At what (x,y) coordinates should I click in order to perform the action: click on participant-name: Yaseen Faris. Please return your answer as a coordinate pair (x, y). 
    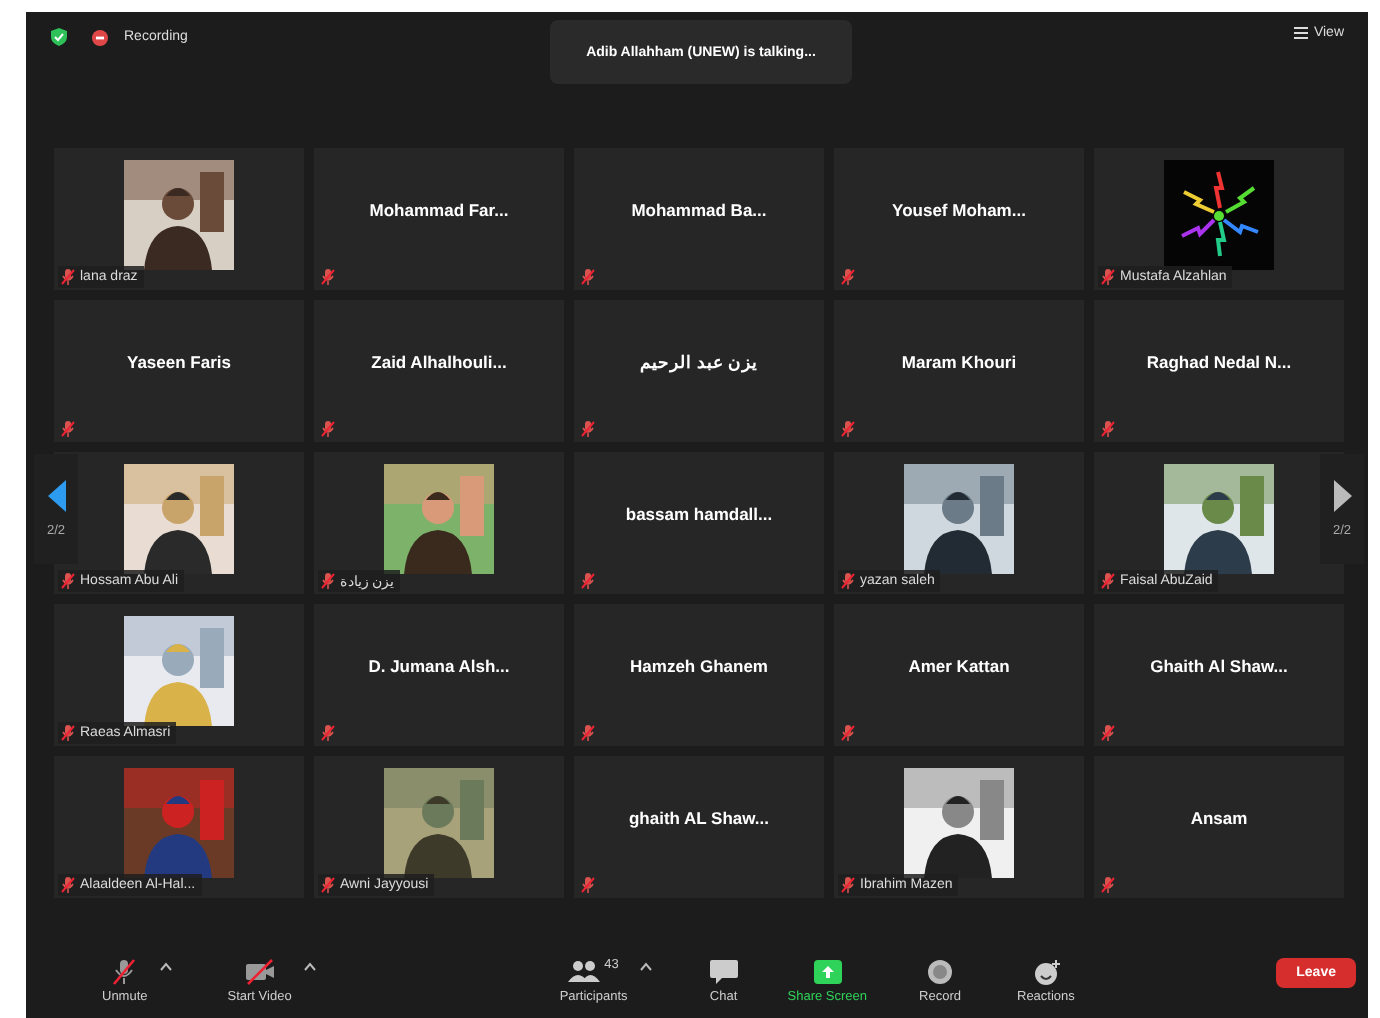
    Looking at the image, I should click on (179, 361).